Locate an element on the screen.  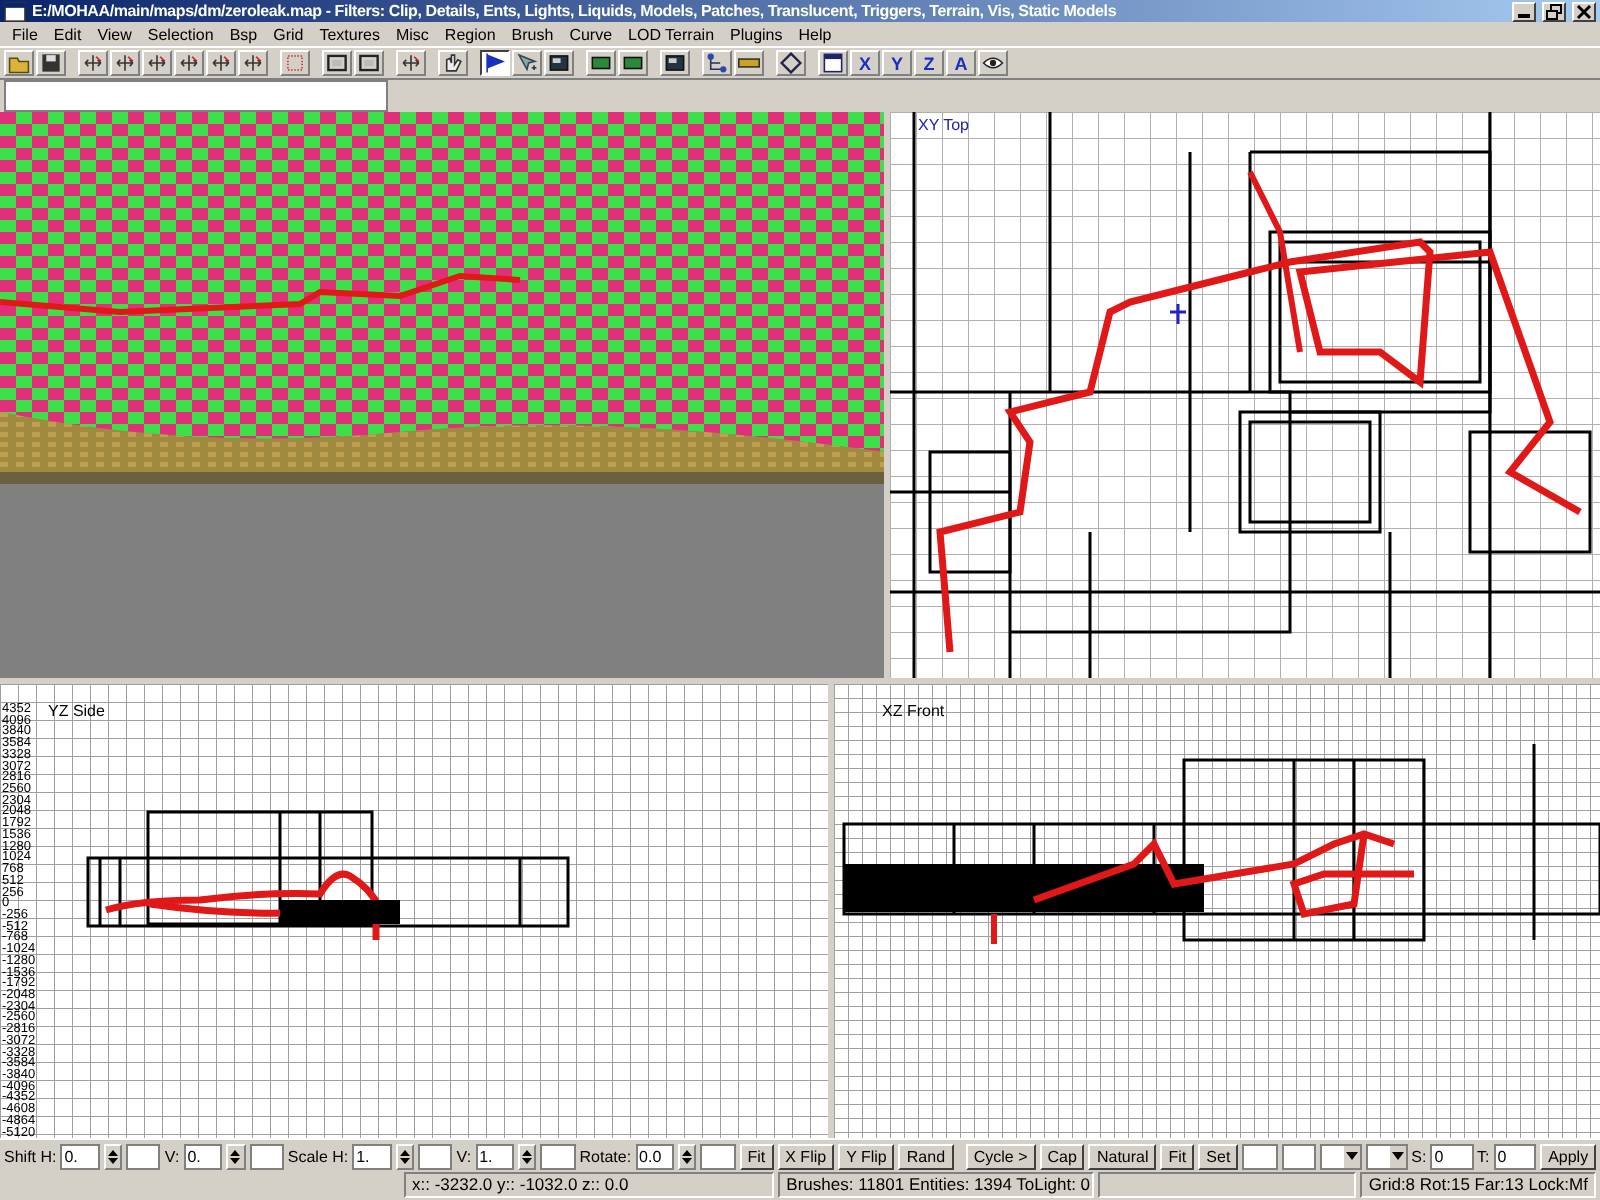
grid-pane: Grid:8 Rot:15 Far:13 Lock:Mf is located at coordinates (1478, 1185).